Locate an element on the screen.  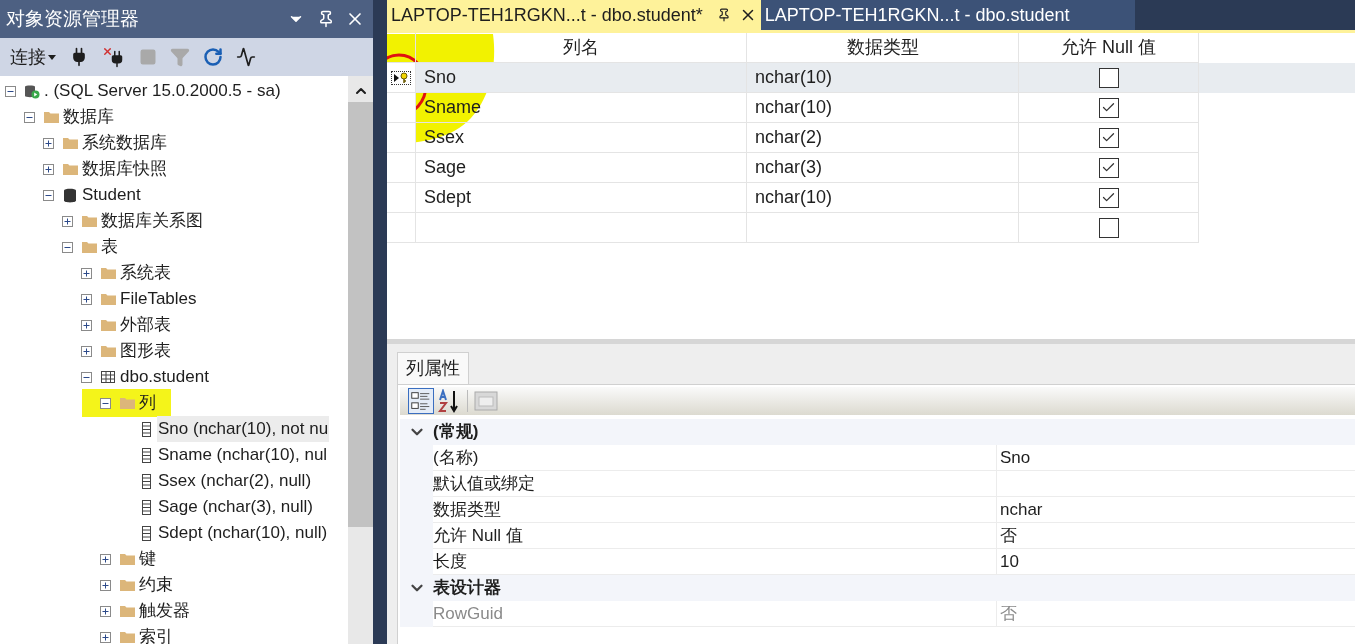
caret-icon is located at coordinates (52, 57).